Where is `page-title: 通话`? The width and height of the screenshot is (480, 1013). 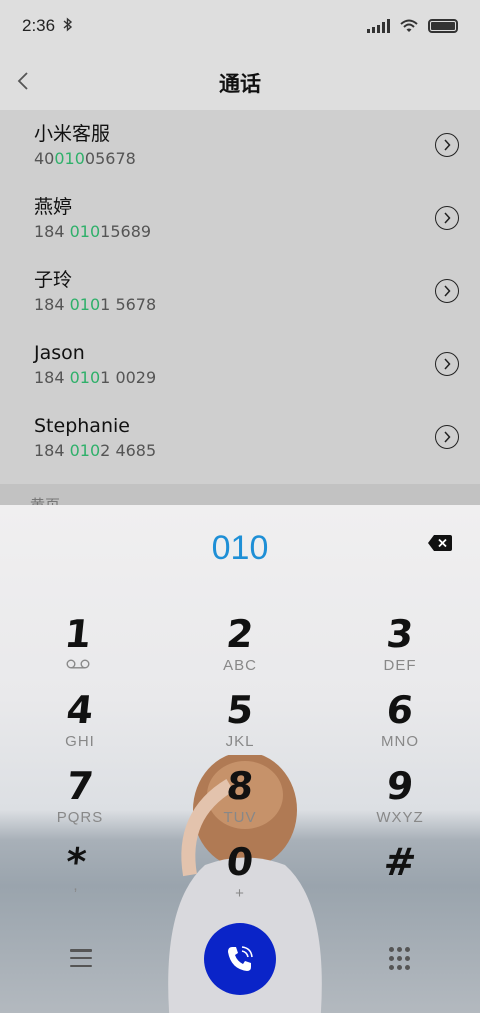
page-title: 通话 is located at coordinates (240, 84).